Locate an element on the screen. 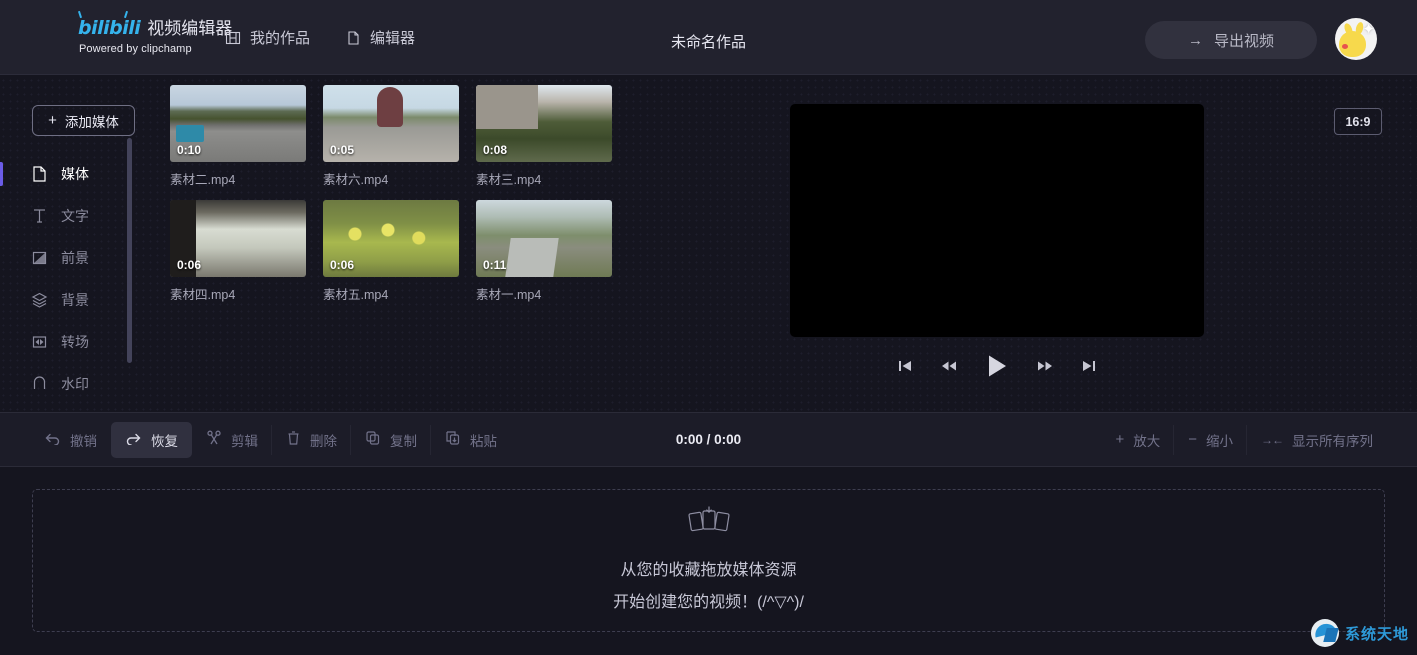  sidebar-item-watermark: 水印 is located at coordinates (80, 384).